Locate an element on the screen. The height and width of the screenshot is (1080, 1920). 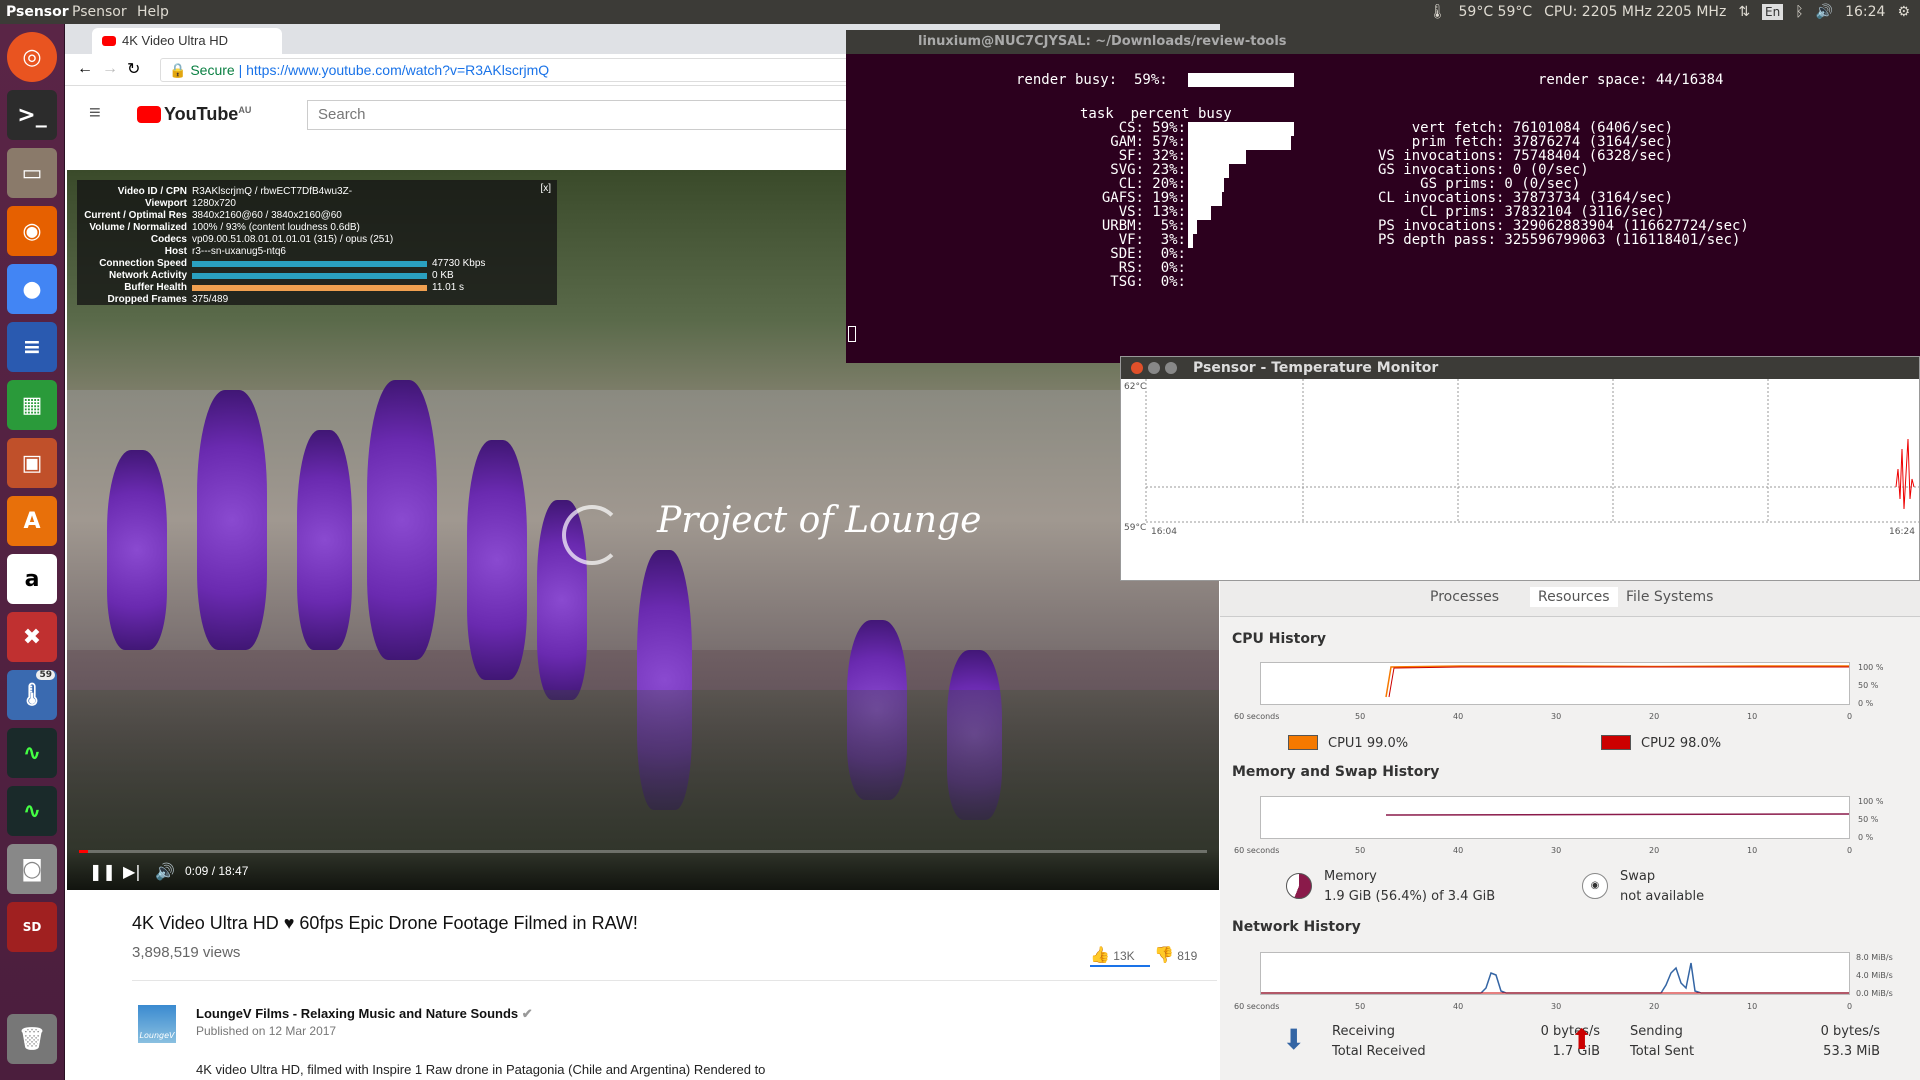
stats-key: Current / Optimal Res is located at coordinates (135, 215).